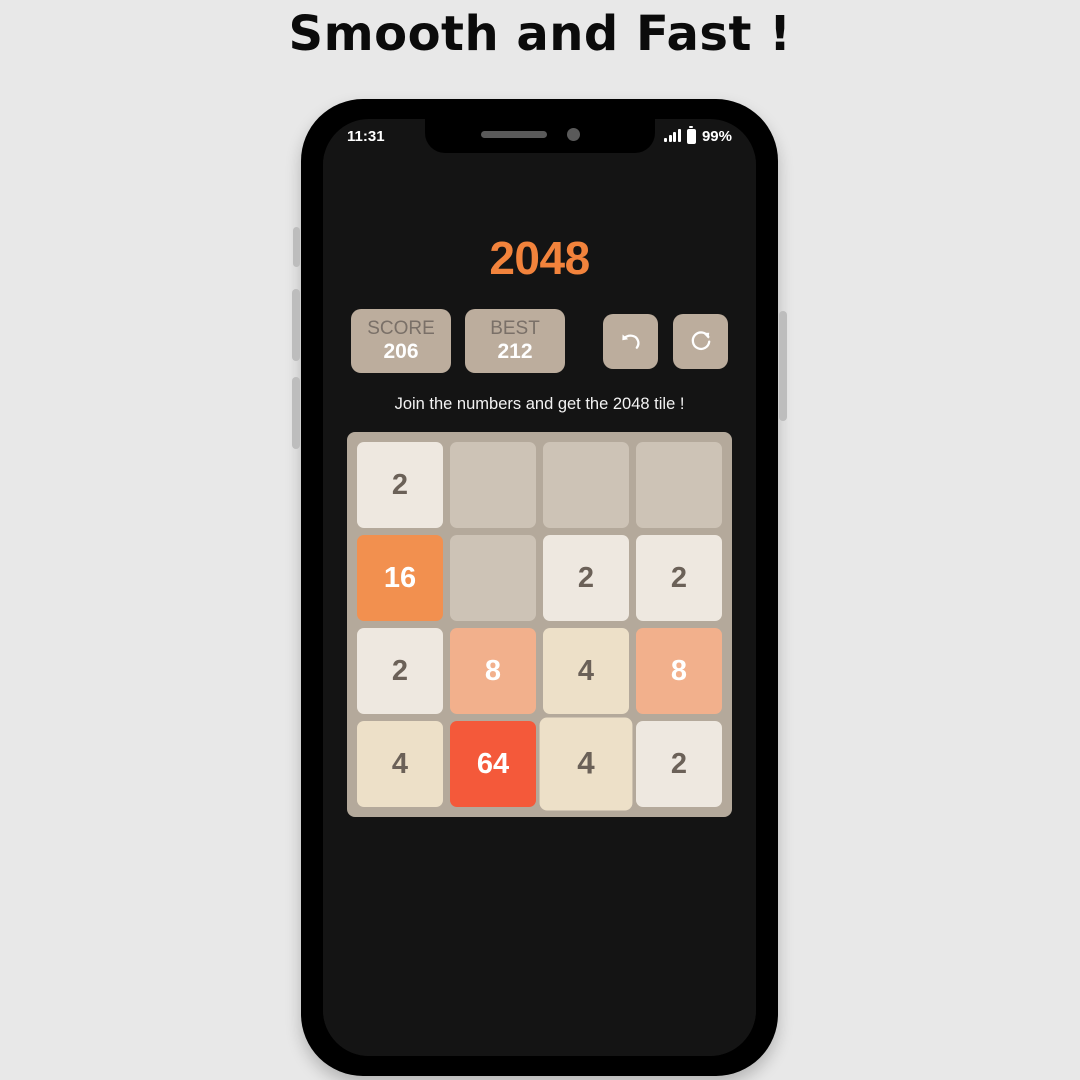  I want to click on page-title: Smooth and Fast !, so click(540, 34).